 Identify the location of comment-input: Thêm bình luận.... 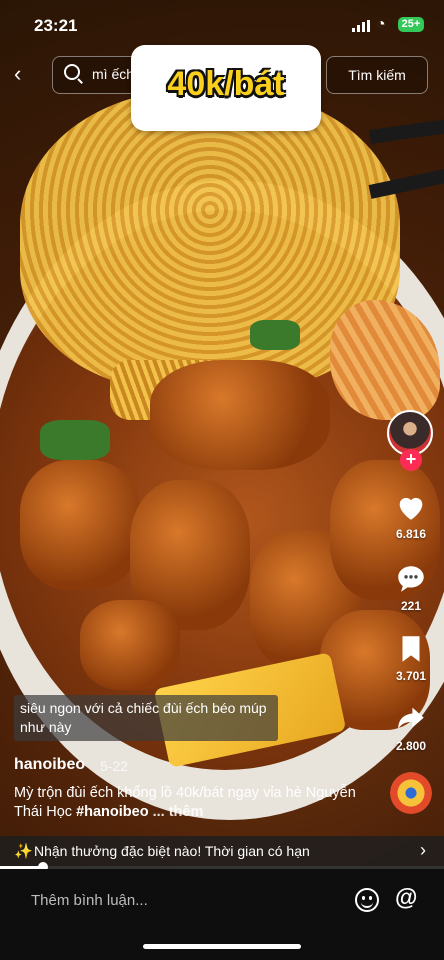
(89, 900).